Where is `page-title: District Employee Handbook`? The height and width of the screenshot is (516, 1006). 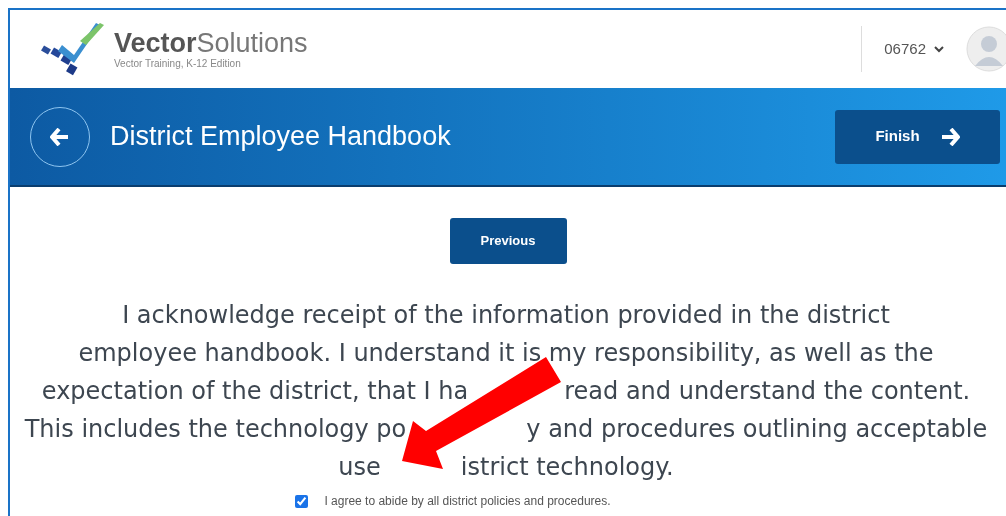 page-title: District Employee Handbook is located at coordinates (280, 137).